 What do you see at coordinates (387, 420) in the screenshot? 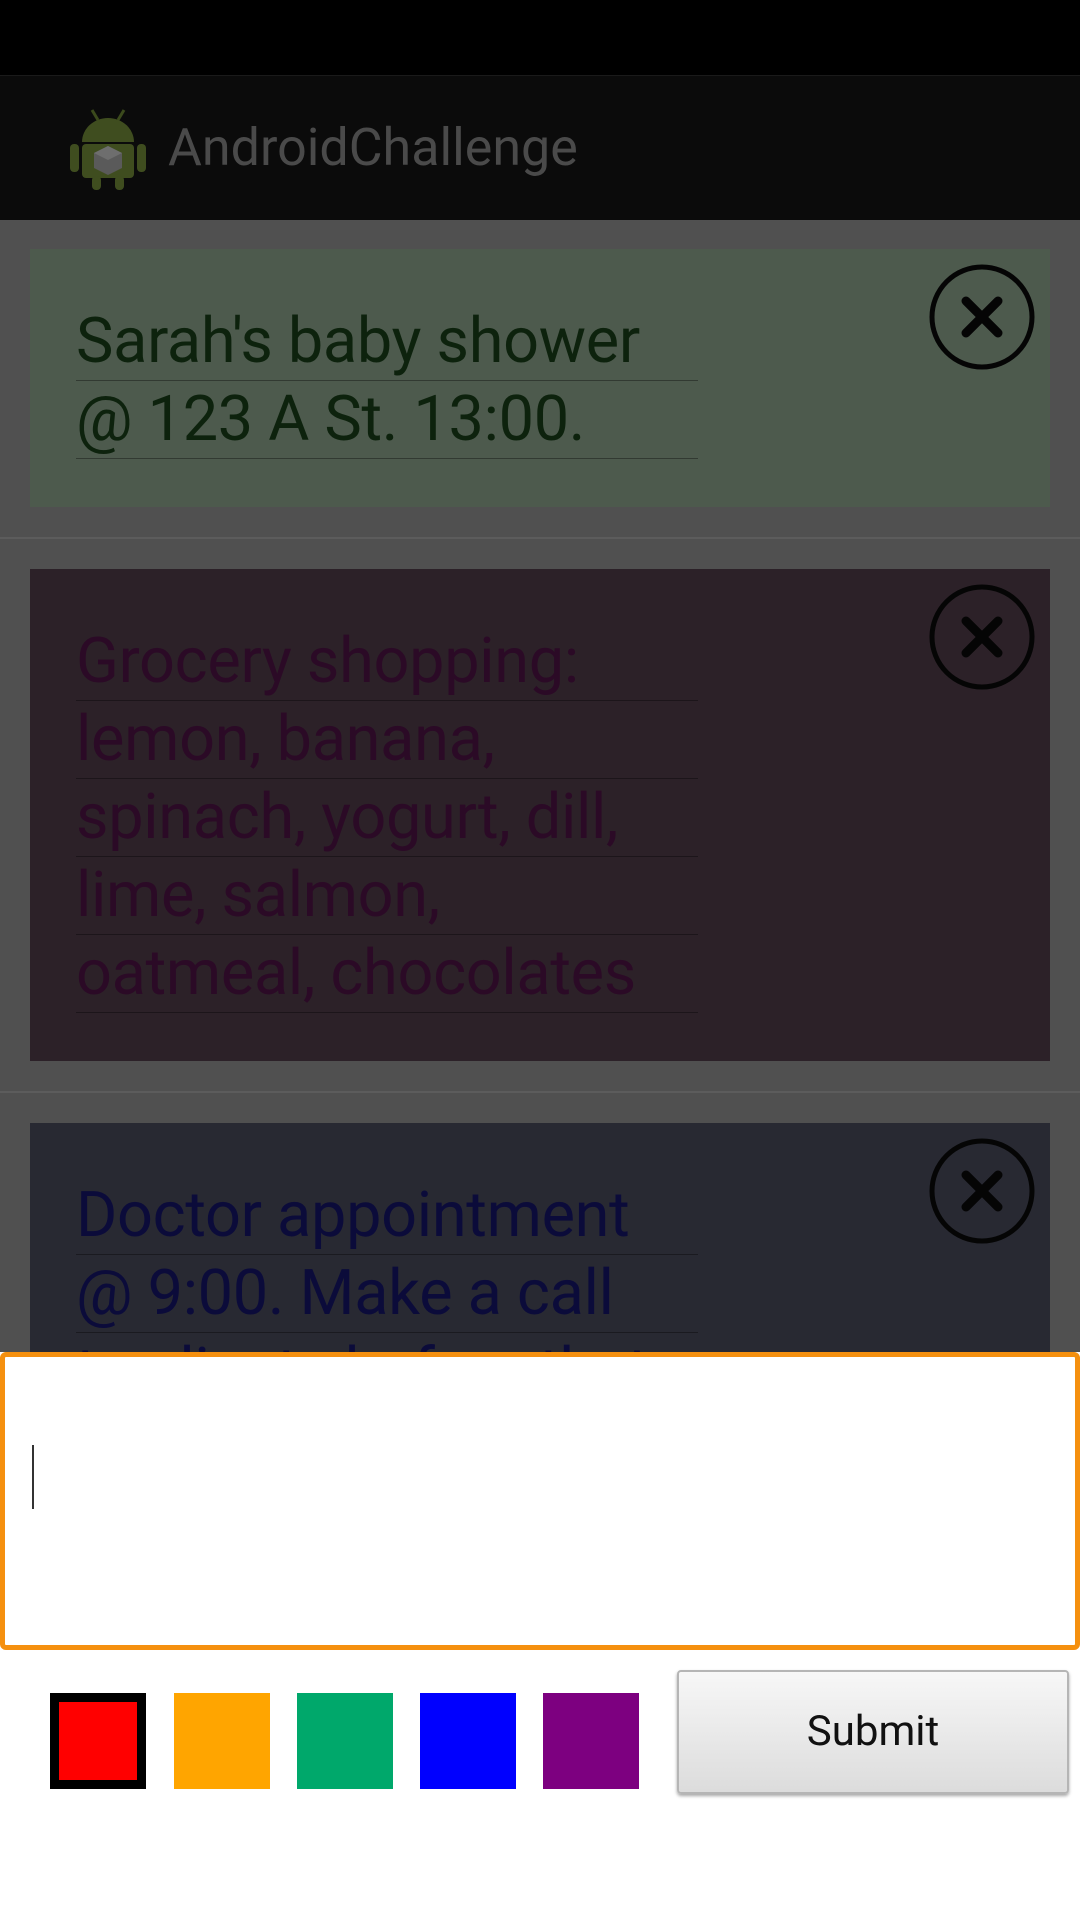
I see `note-line: @ 123 A St. 13:00.` at bounding box center [387, 420].